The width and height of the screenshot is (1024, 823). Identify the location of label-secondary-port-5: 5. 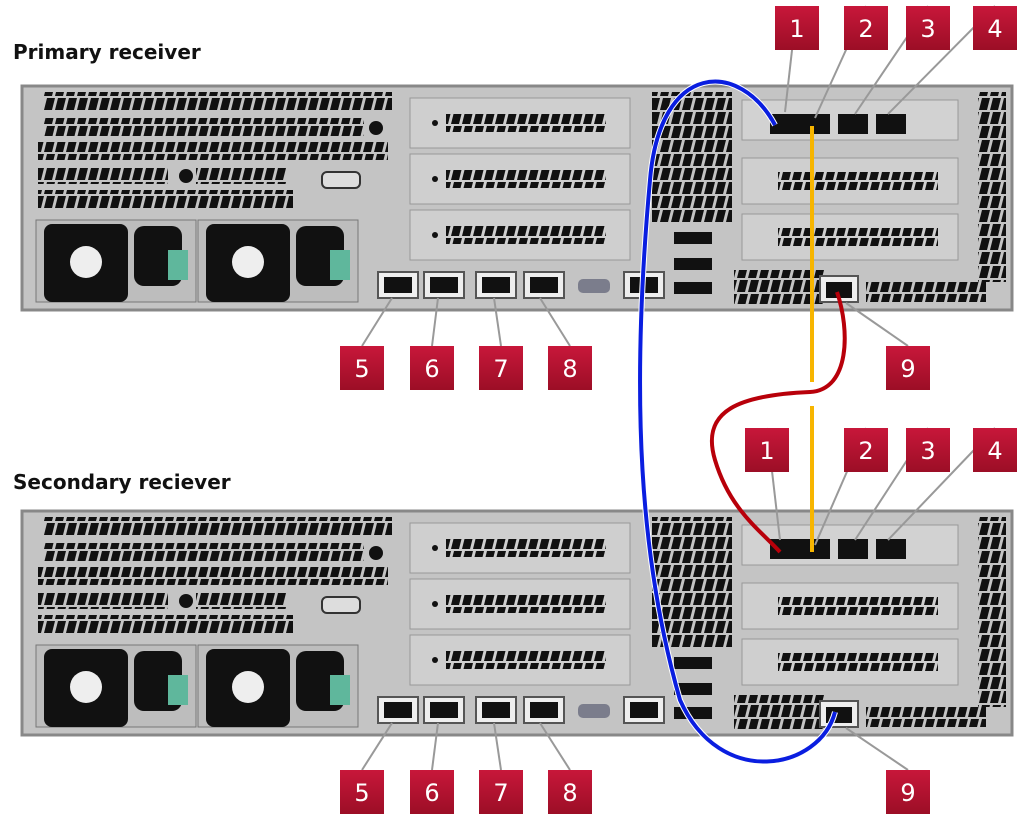
(362, 792).